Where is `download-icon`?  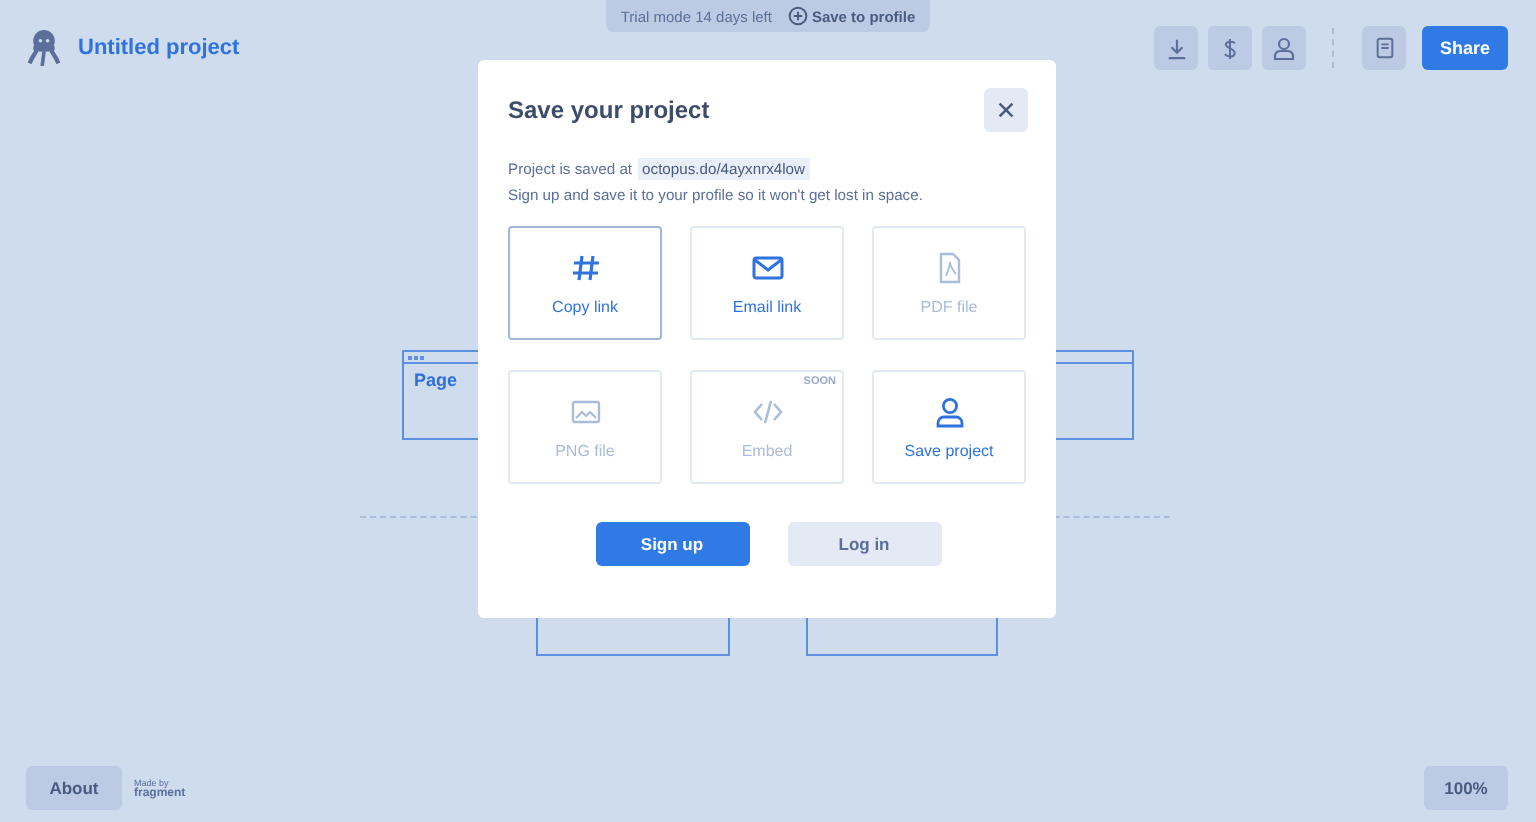 download-icon is located at coordinates (1176, 48).